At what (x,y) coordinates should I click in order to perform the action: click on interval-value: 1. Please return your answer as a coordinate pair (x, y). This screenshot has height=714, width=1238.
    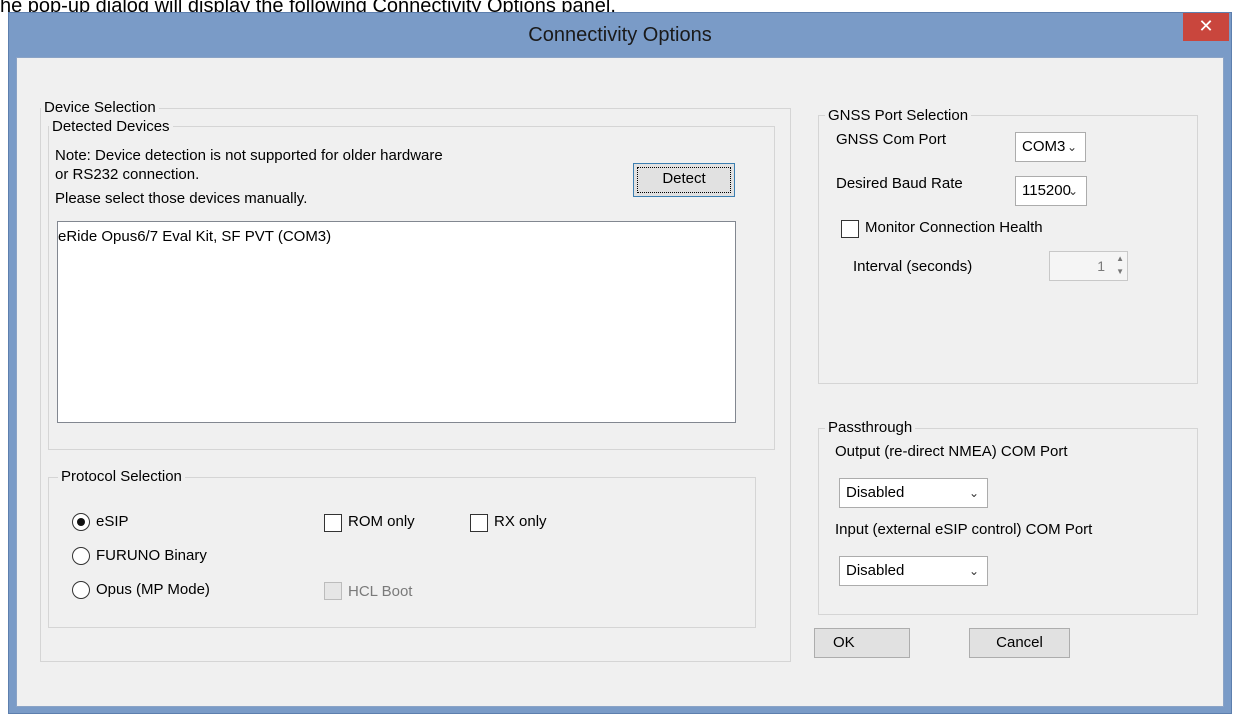
    Looking at the image, I should click on (1101, 266).